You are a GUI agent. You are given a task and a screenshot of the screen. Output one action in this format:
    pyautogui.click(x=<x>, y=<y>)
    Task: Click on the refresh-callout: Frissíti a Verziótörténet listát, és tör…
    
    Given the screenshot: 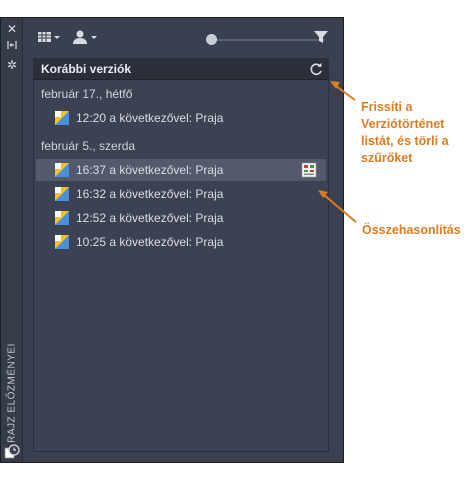 What is the action you would take?
    pyautogui.click(x=405, y=133)
    